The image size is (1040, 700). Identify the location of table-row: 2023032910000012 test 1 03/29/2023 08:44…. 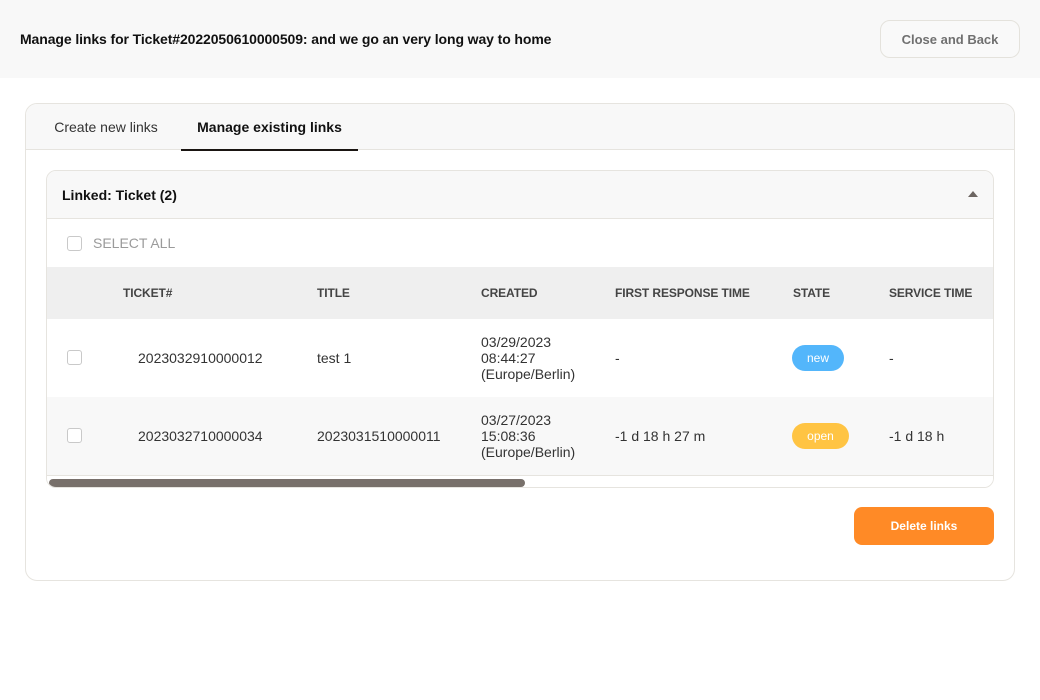
(520, 358).